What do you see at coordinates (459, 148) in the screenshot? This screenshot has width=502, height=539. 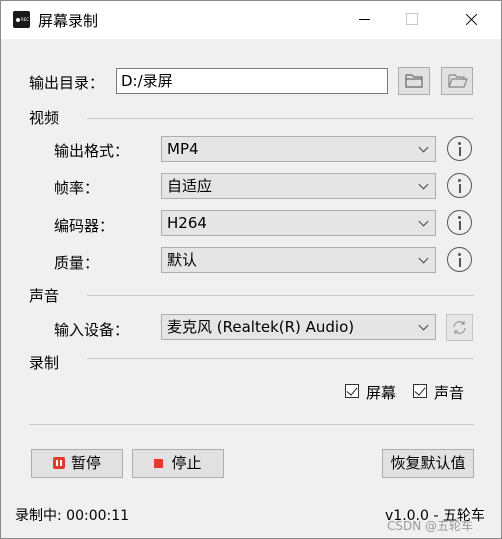 I see `format-info-icon` at bounding box center [459, 148].